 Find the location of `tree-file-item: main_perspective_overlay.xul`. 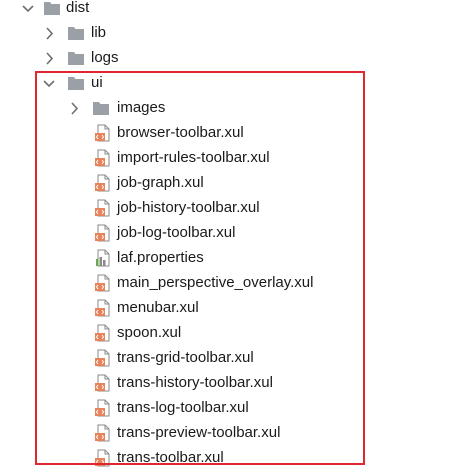

tree-file-item: main_perspective_overlay.xul is located at coordinates (230, 283).